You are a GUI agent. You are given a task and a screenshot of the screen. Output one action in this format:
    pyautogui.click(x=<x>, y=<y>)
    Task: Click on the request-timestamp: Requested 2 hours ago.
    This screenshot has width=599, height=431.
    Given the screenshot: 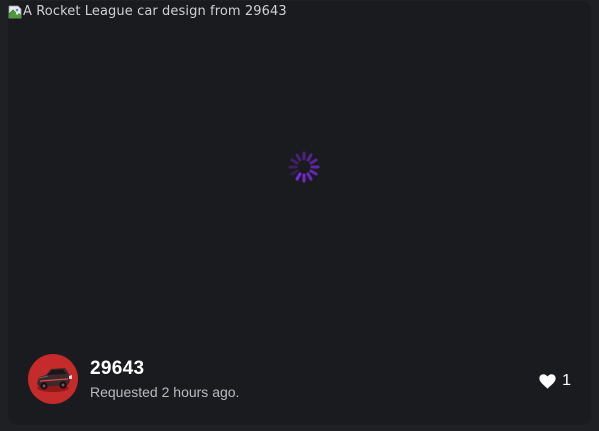 What is the action you would take?
    pyautogui.click(x=165, y=392)
    